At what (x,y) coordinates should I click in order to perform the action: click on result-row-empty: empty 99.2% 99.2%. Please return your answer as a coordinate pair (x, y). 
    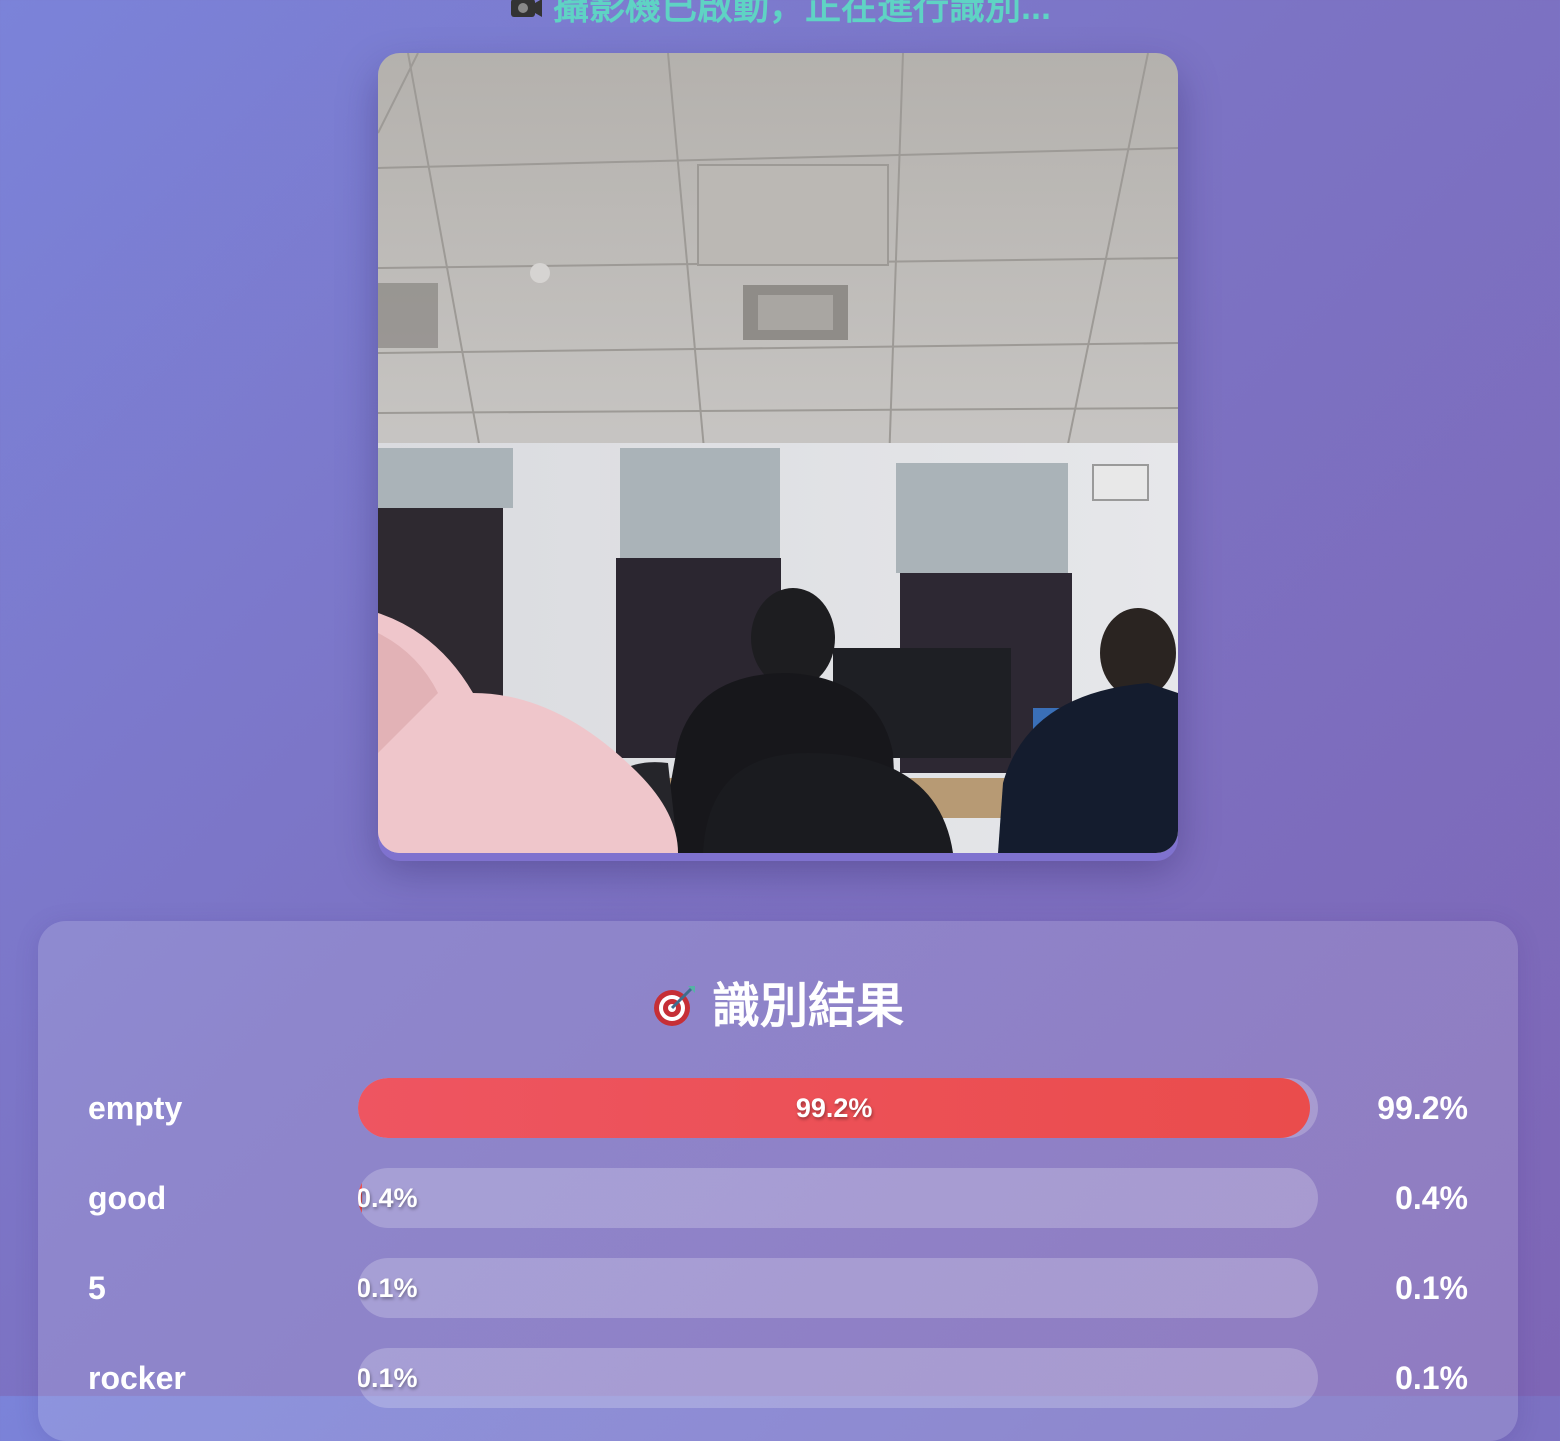
    Looking at the image, I should click on (778, 1108).